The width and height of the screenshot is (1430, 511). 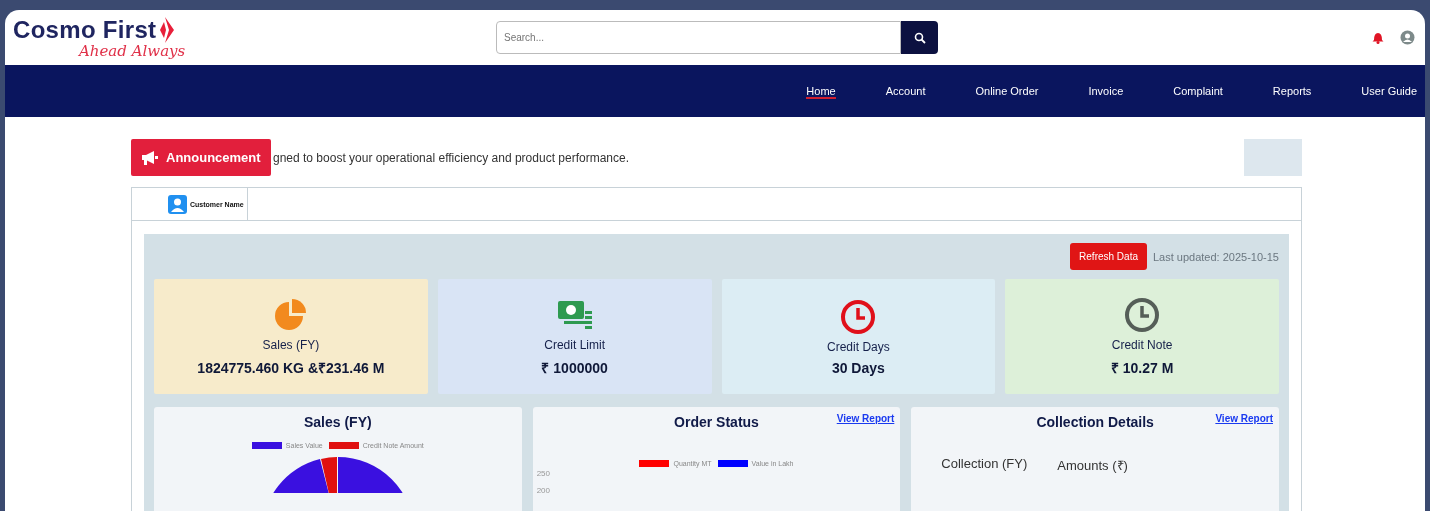 What do you see at coordinates (543, 490) in the screenshot?
I see `axis-tick-label: 200` at bounding box center [543, 490].